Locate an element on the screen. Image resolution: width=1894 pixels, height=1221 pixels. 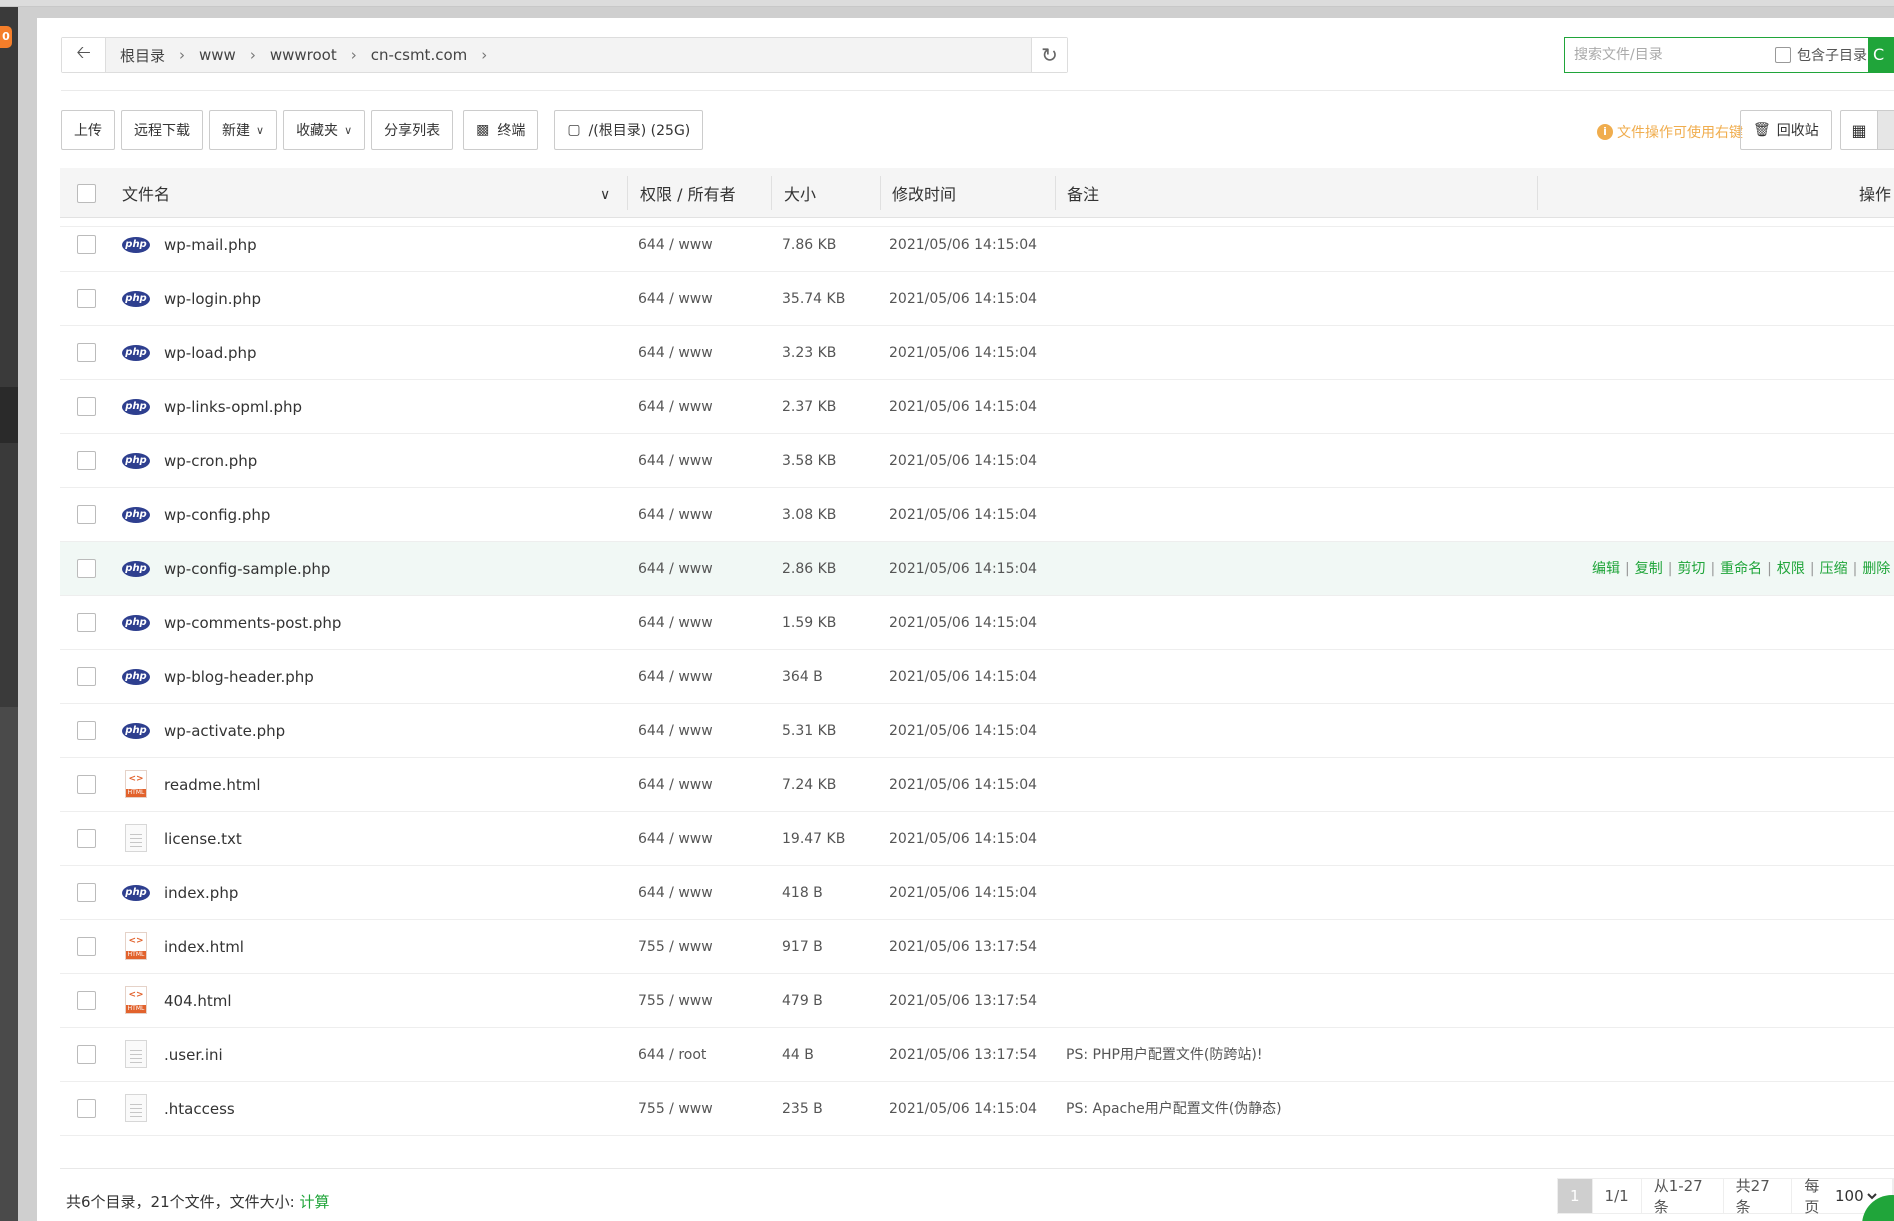
file-name: license.txt is located at coordinates (203, 839).